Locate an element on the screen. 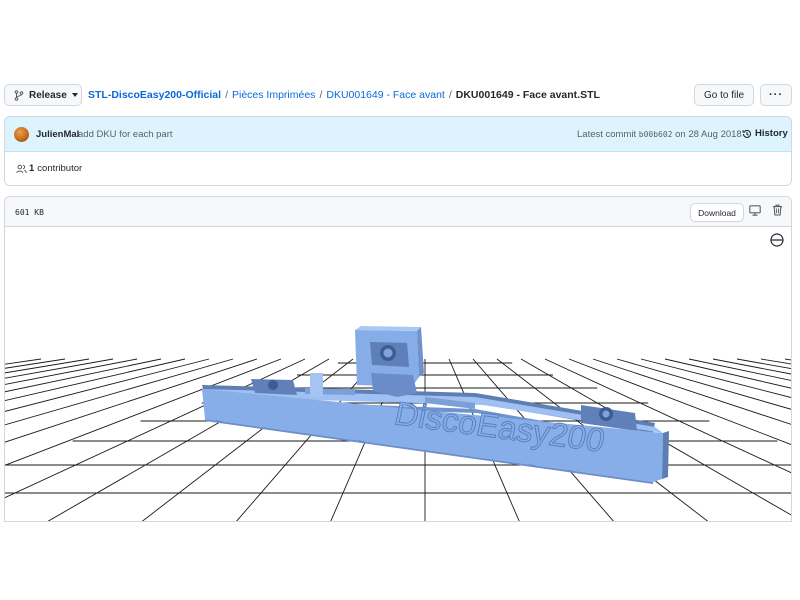  latest-commit-info: Latest commit b00b602 on 28 Aug 2018 is located at coordinates (659, 134).